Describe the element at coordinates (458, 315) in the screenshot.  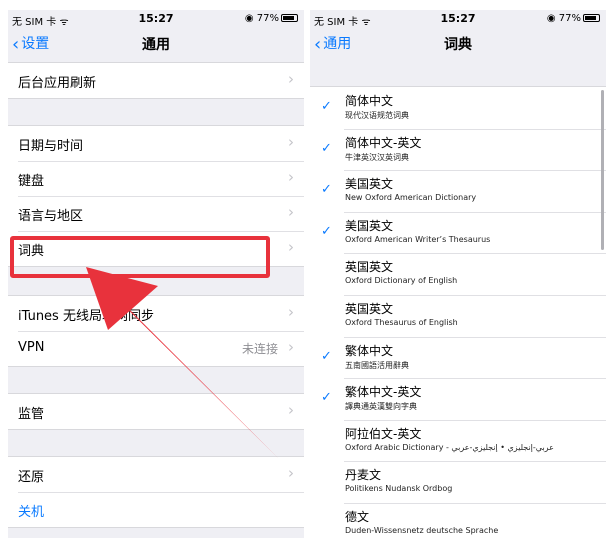
I see `list-item: 英国英文 Oxford Thesaurus of English` at that location.